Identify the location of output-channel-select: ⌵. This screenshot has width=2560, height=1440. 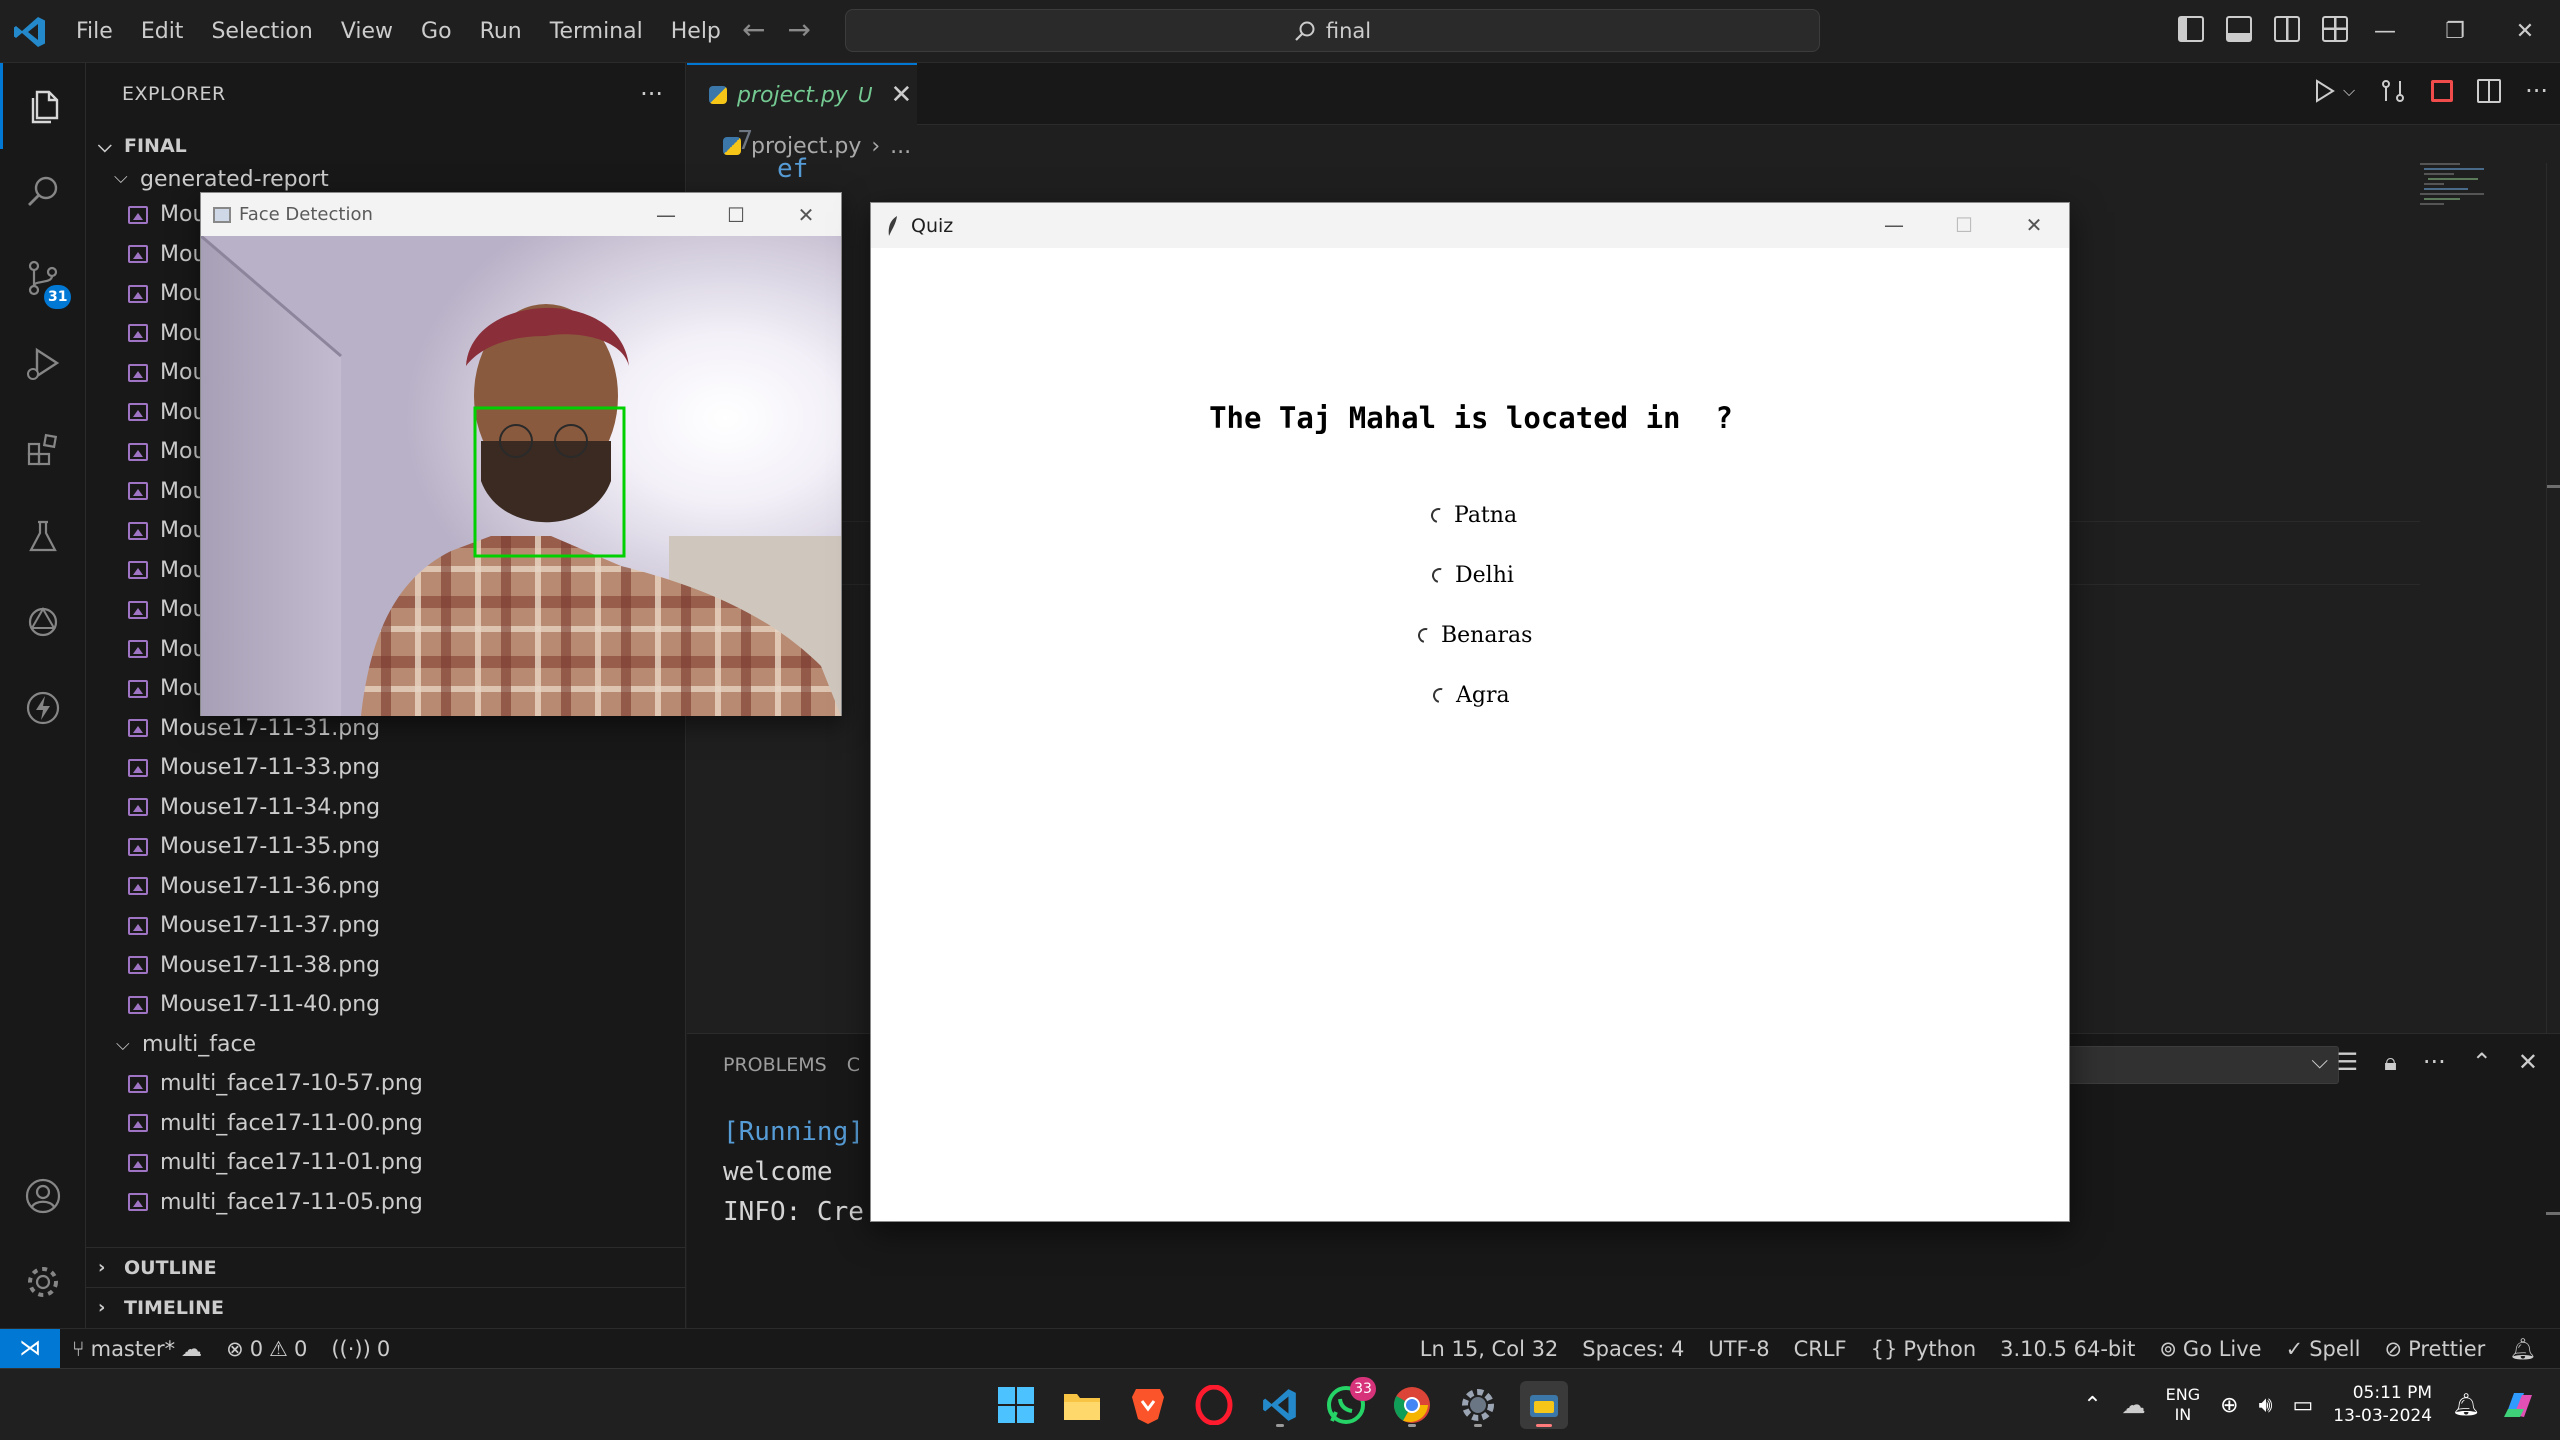
(2203, 1065).